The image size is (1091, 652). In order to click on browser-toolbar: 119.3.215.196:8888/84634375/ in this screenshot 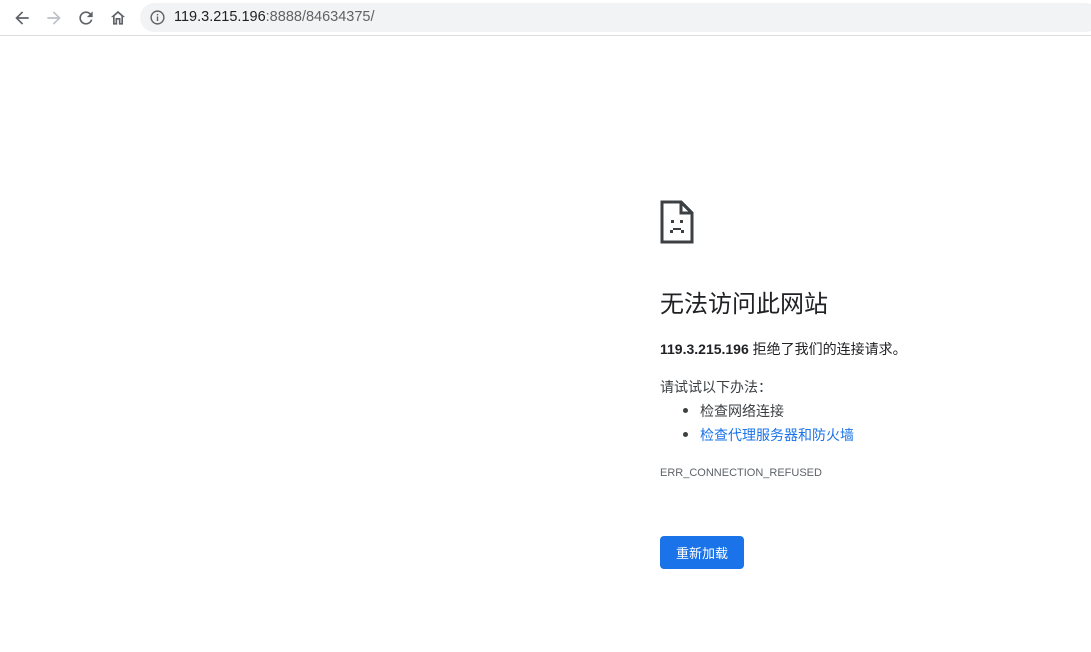, I will do `click(545, 18)`.